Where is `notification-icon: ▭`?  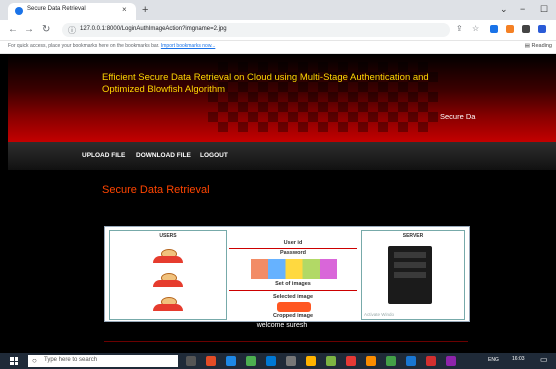
notification-icon: ▭ is located at coordinates (544, 359).